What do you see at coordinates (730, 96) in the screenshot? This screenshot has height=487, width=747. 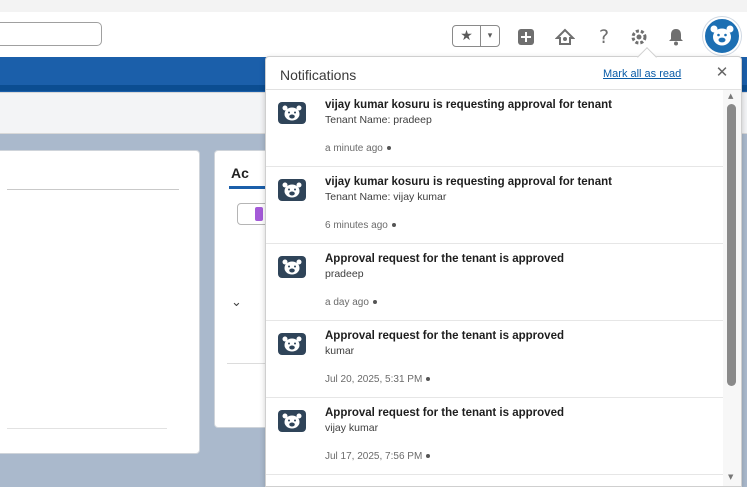 I see `scroll-up-icon: ▲` at bounding box center [730, 96].